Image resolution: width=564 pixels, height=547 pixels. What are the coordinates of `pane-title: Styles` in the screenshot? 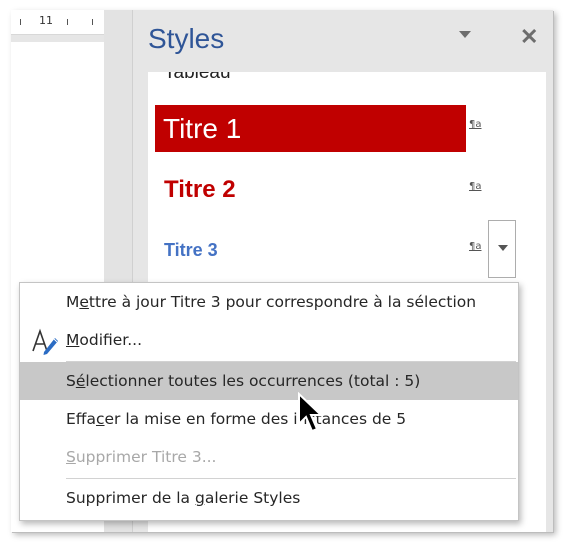 It's located at (186, 38).